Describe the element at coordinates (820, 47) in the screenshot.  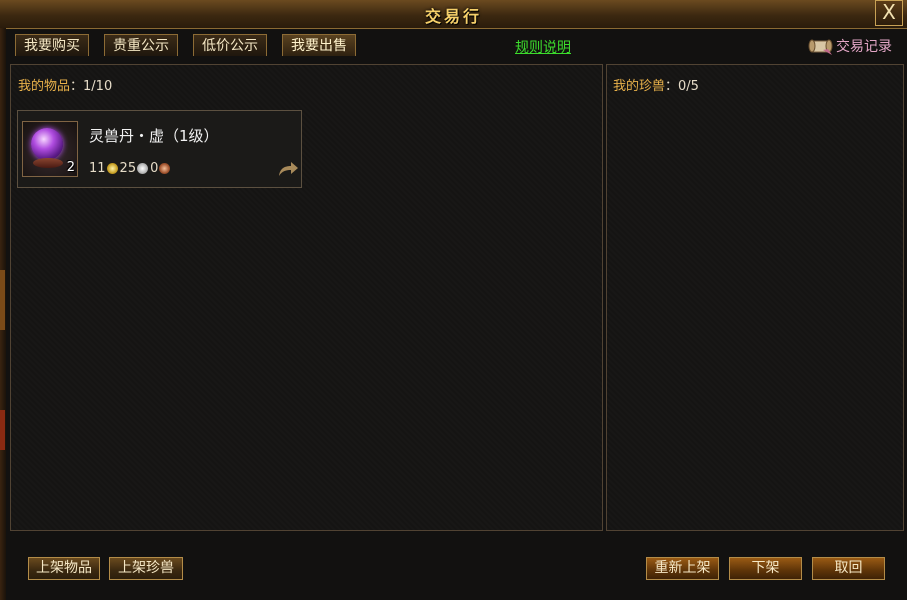
I see `scroll-icon` at that location.